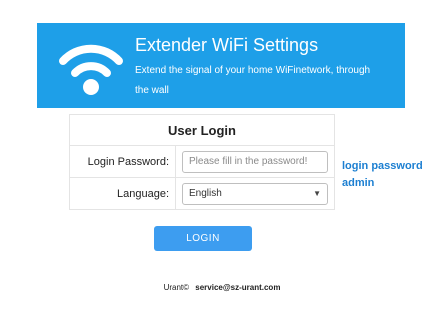  I want to click on footer-brand: Urant©, so click(176, 287).